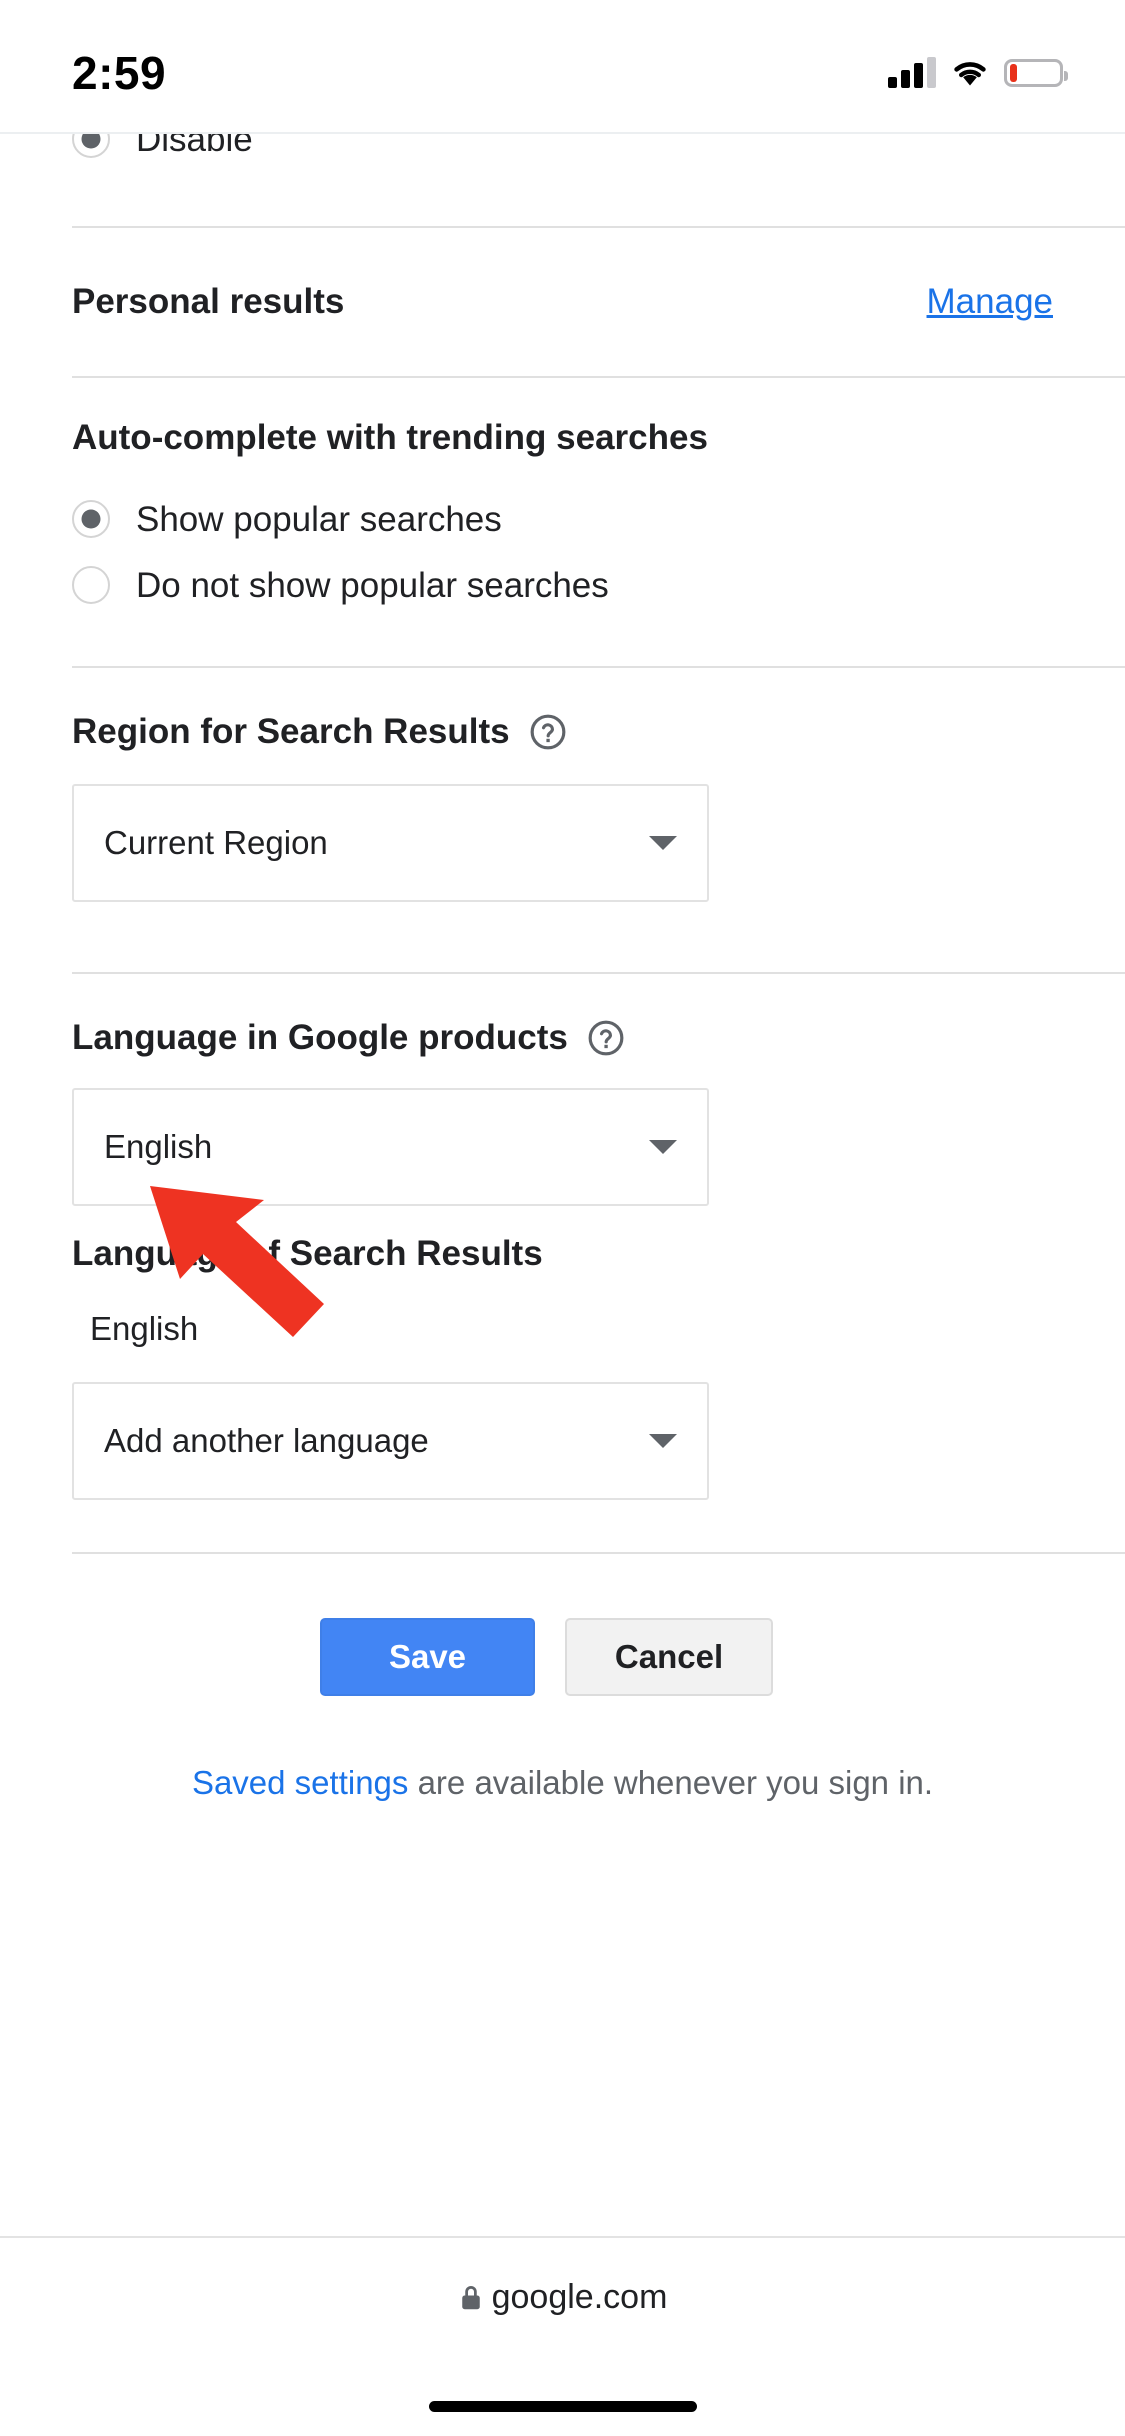 This screenshot has width=1125, height=2436. I want to click on url-display: google.com, so click(563, 2297).